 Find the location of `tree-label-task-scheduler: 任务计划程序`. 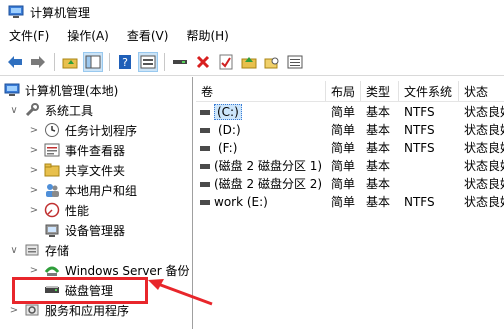

tree-label-task-scheduler: 任务计划程序 is located at coordinates (101, 130).